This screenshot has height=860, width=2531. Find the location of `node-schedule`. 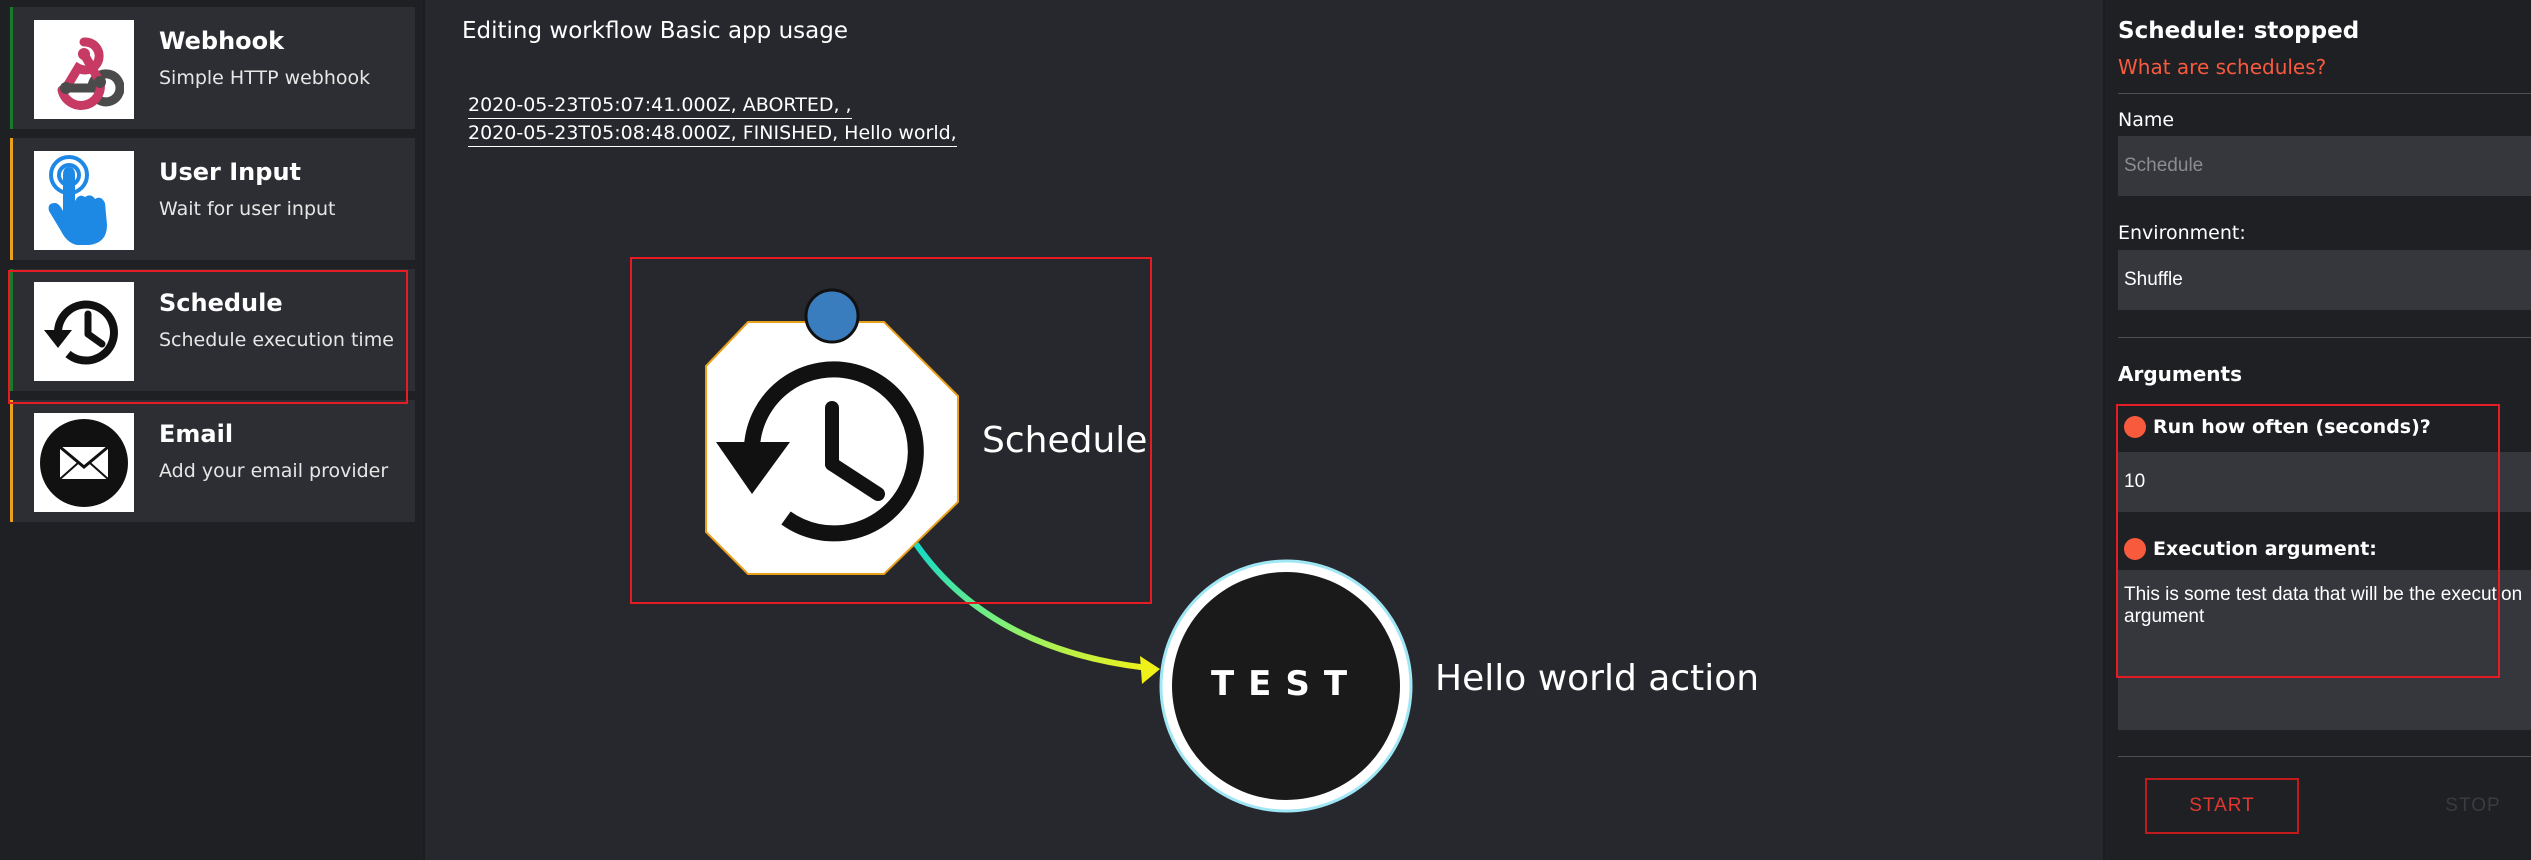

node-schedule is located at coordinates (832, 448).